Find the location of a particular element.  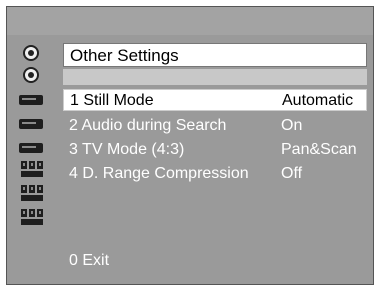

menu-item-label: 3 TV Mode (4:3) is located at coordinates (127, 149).